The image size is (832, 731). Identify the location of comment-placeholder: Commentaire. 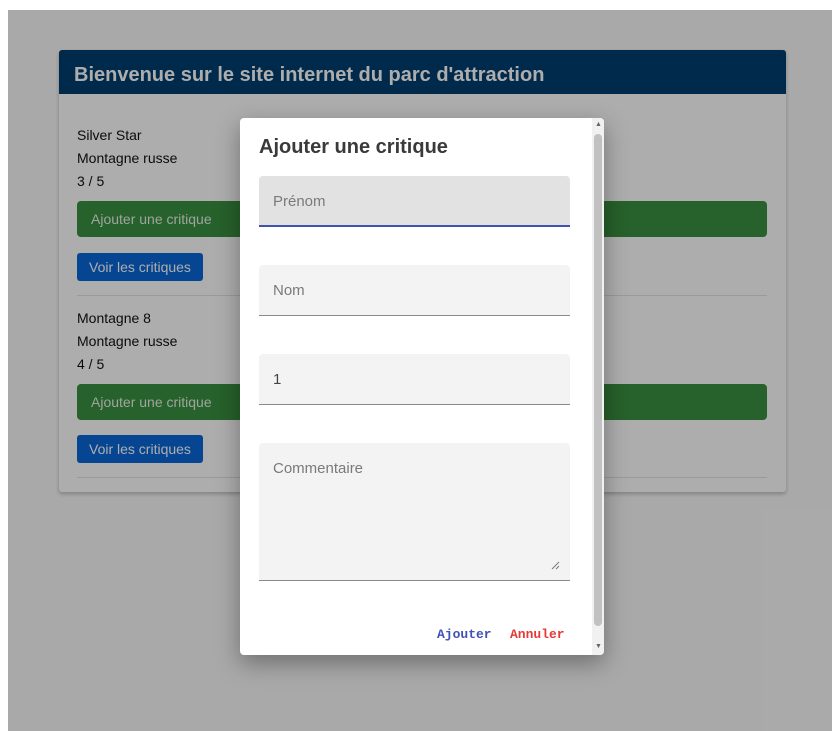
(318, 468).